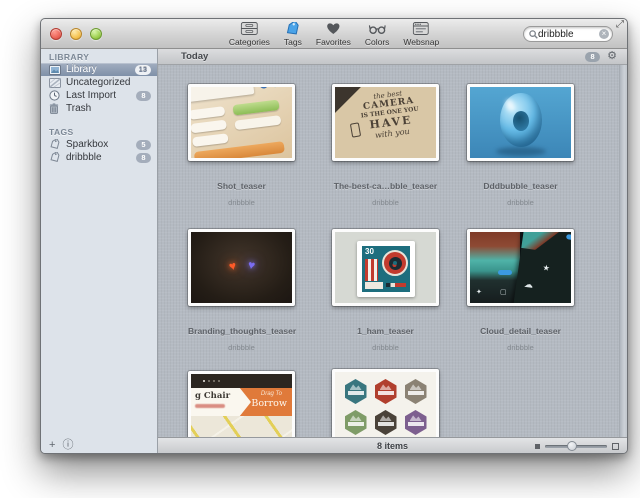 This screenshot has width=640, height=498. Describe the element at coordinates (479, 292) in the screenshot. I see `twitter-icon: ✦` at that location.